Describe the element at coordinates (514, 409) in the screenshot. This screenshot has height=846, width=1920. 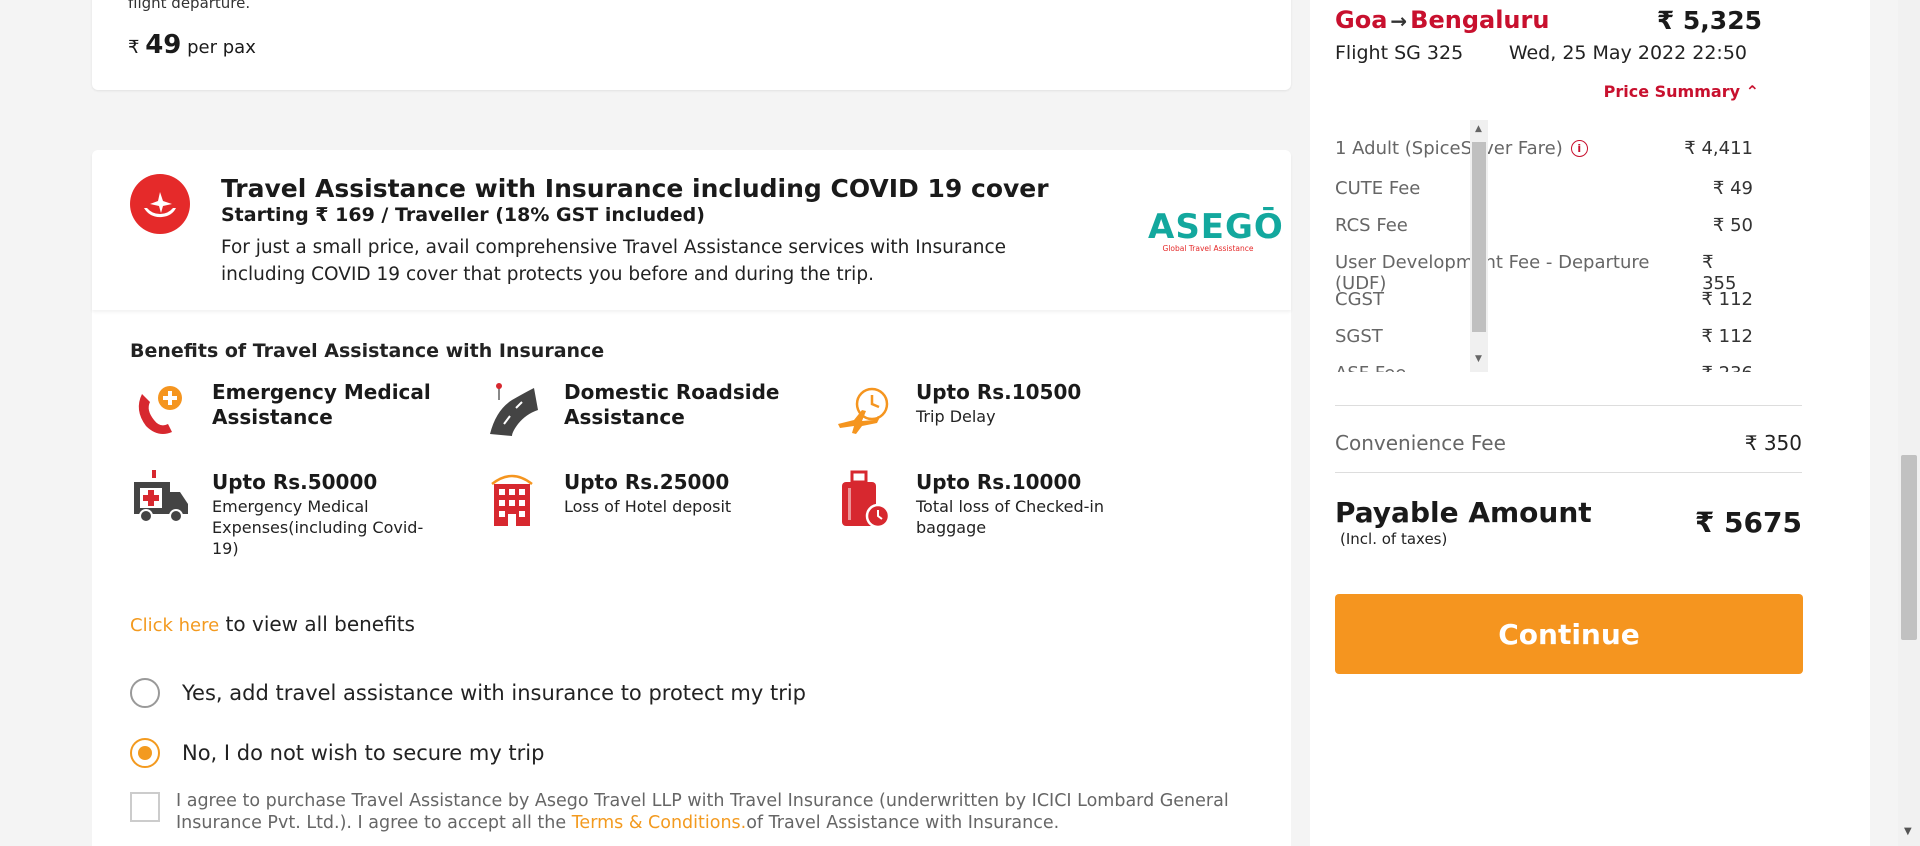
I see `road-icon` at that location.